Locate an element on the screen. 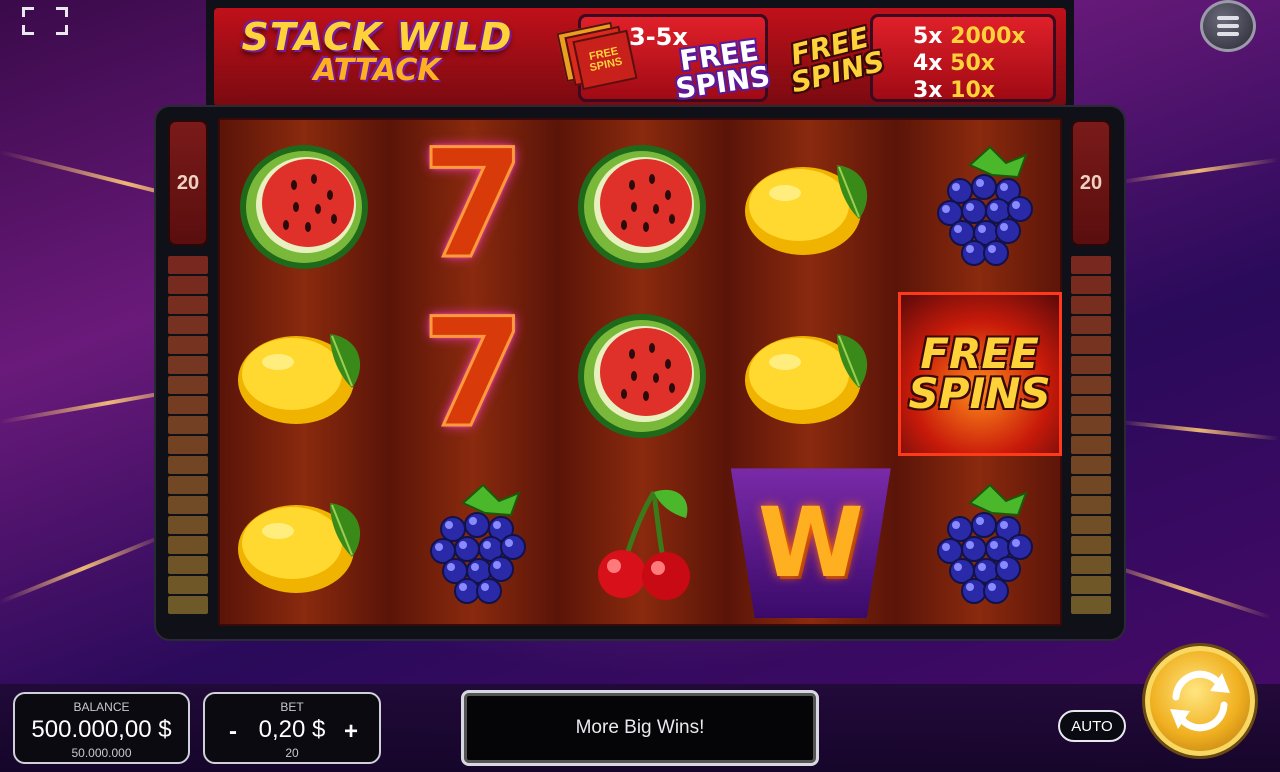  card-text: FREE SPINS is located at coordinates (606, 60).